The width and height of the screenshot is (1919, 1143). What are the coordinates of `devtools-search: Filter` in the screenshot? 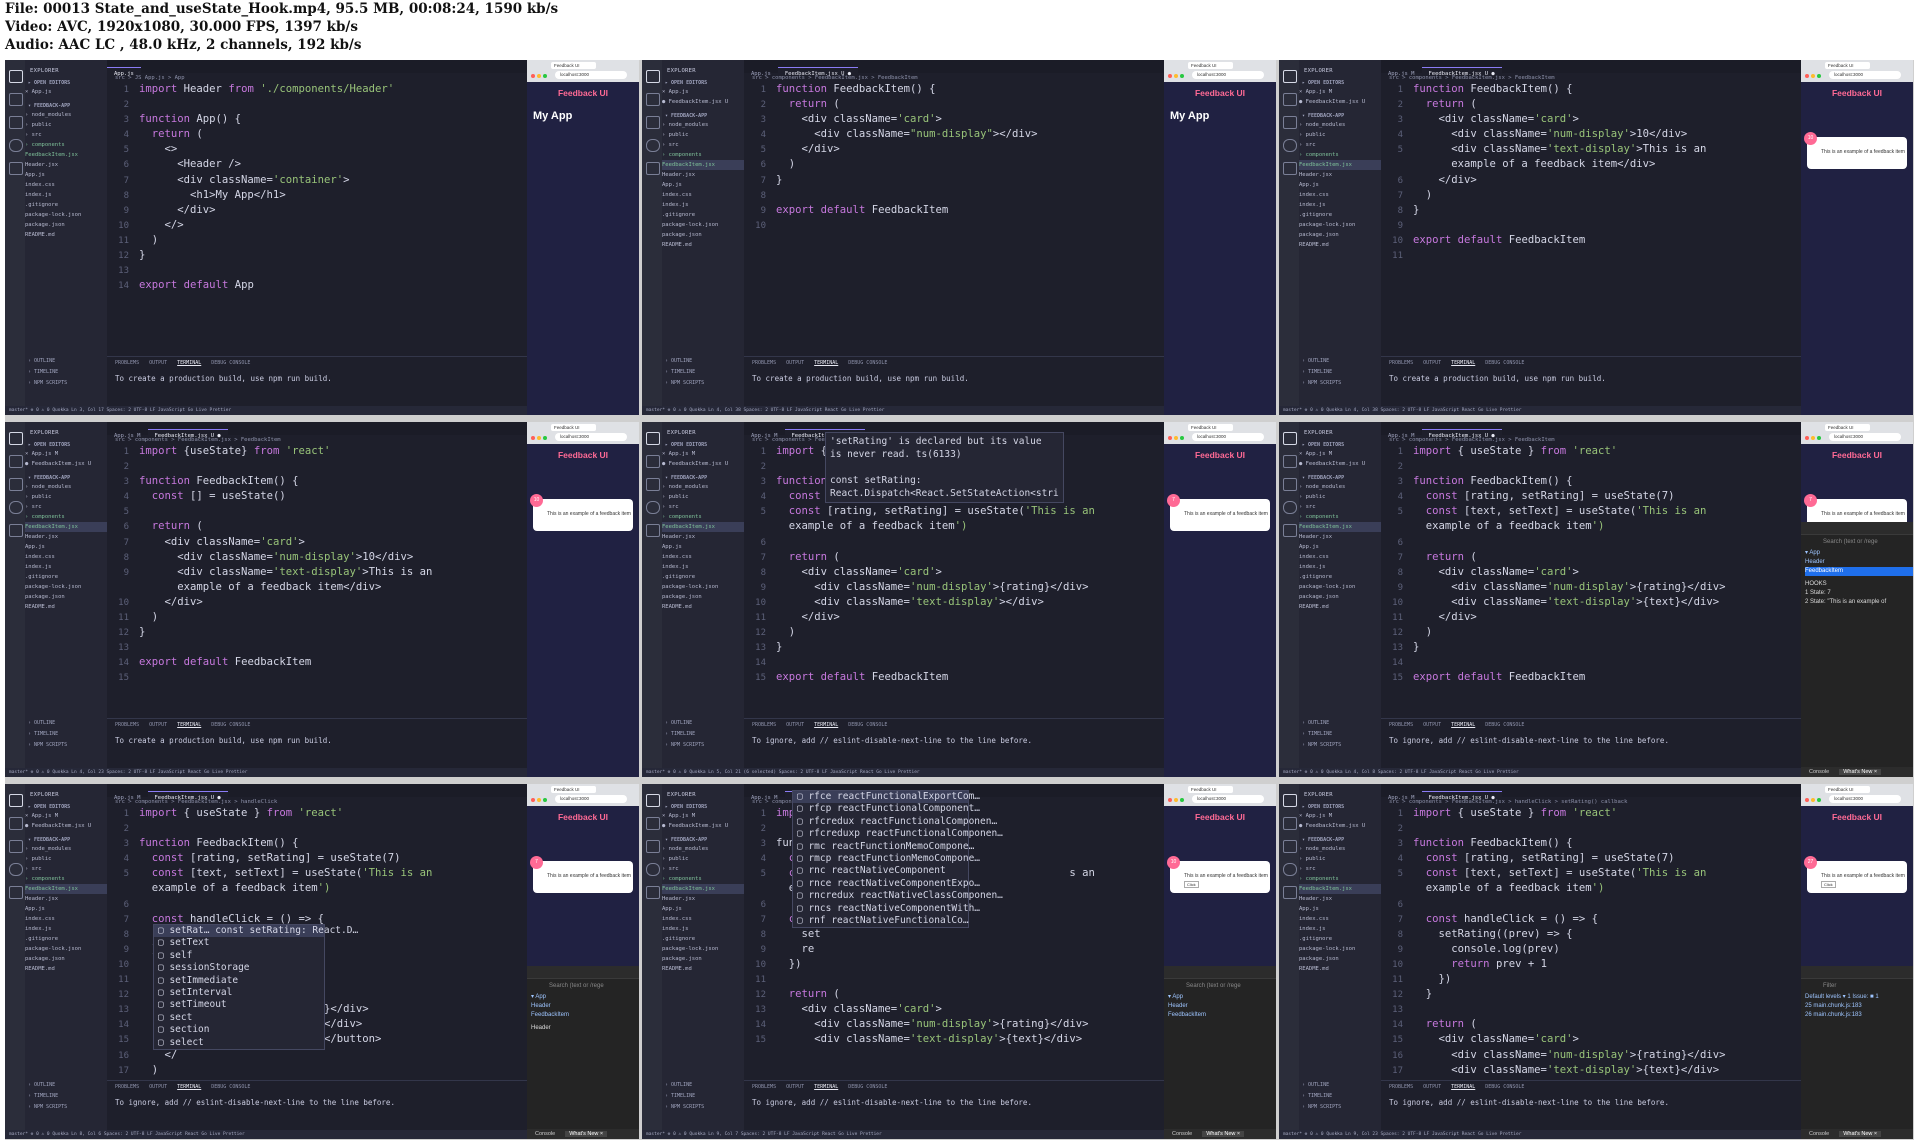 It's located at (1857, 984).